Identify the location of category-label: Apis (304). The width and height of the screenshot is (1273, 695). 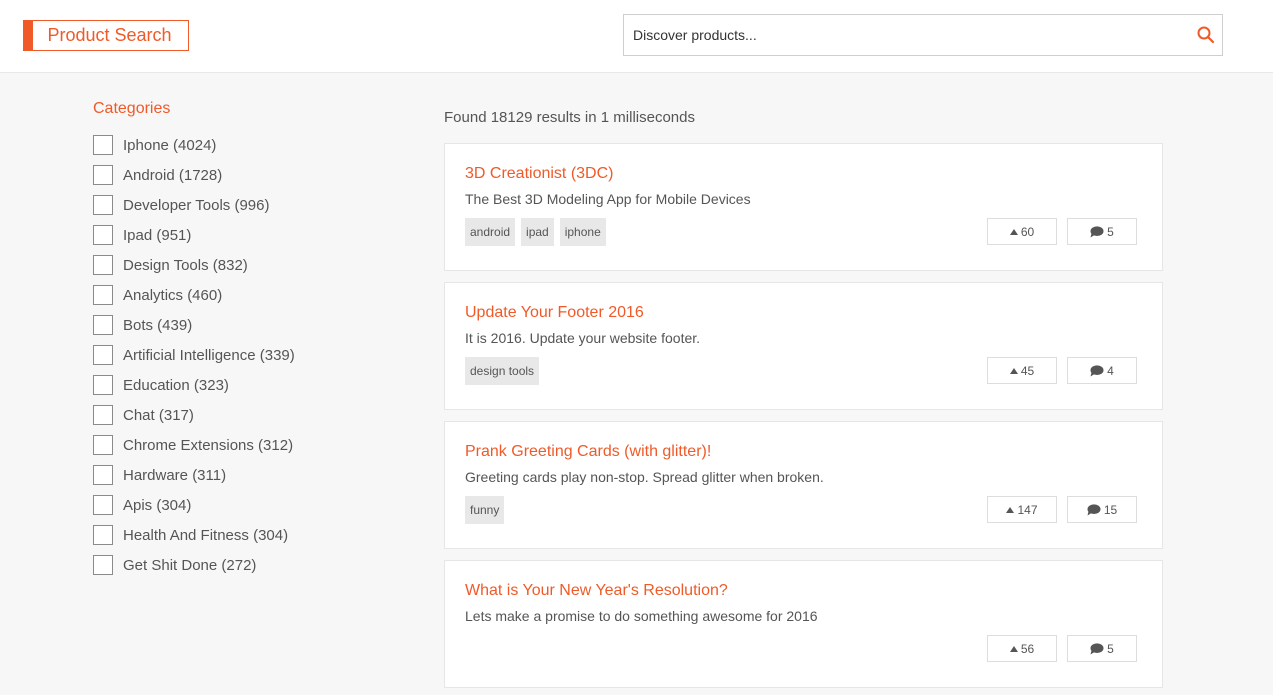
(157, 505).